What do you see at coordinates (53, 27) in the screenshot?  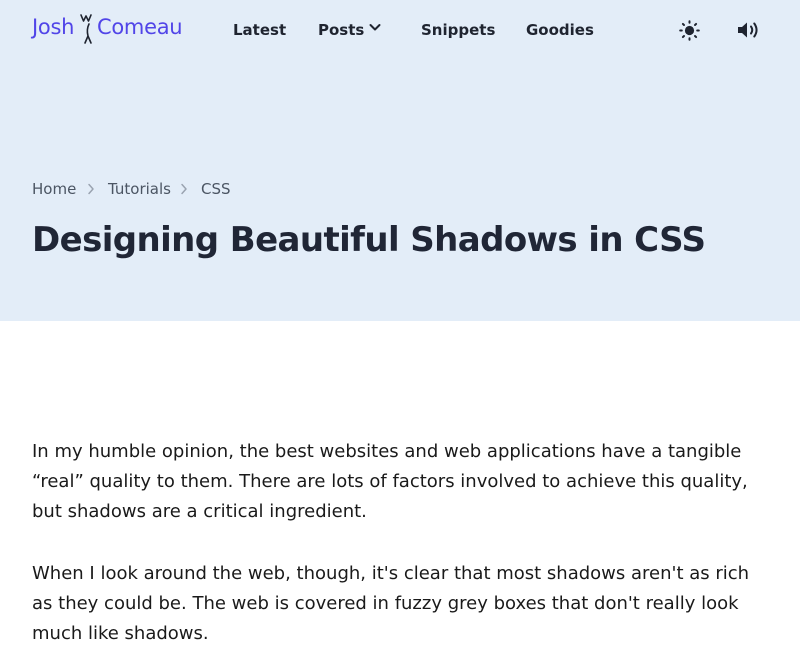 I see `logo-first-name: Josh` at bounding box center [53, 27].